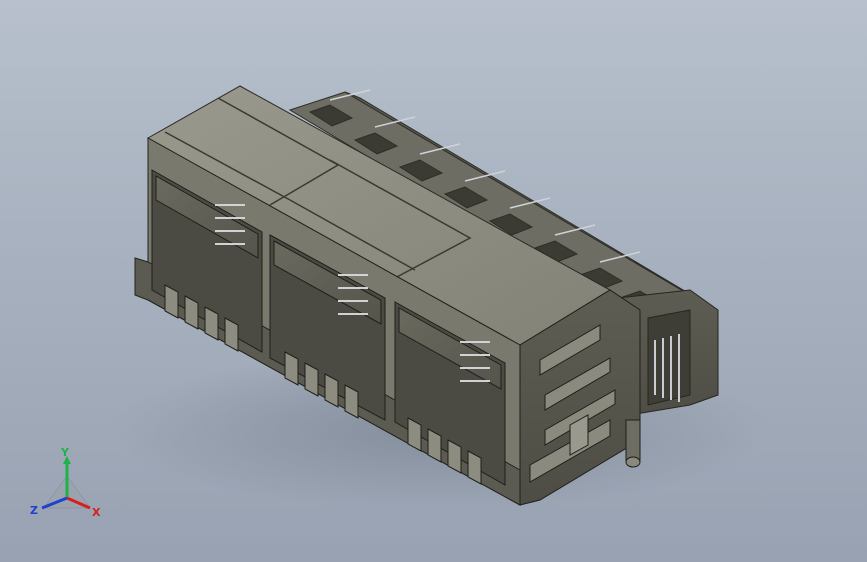 This screenshot has width=867, height=562. What do you see at coordinates (65, 482) in the screenshot?
I see `orientation-triad: Y X Z` at bounding box center [65, 482].